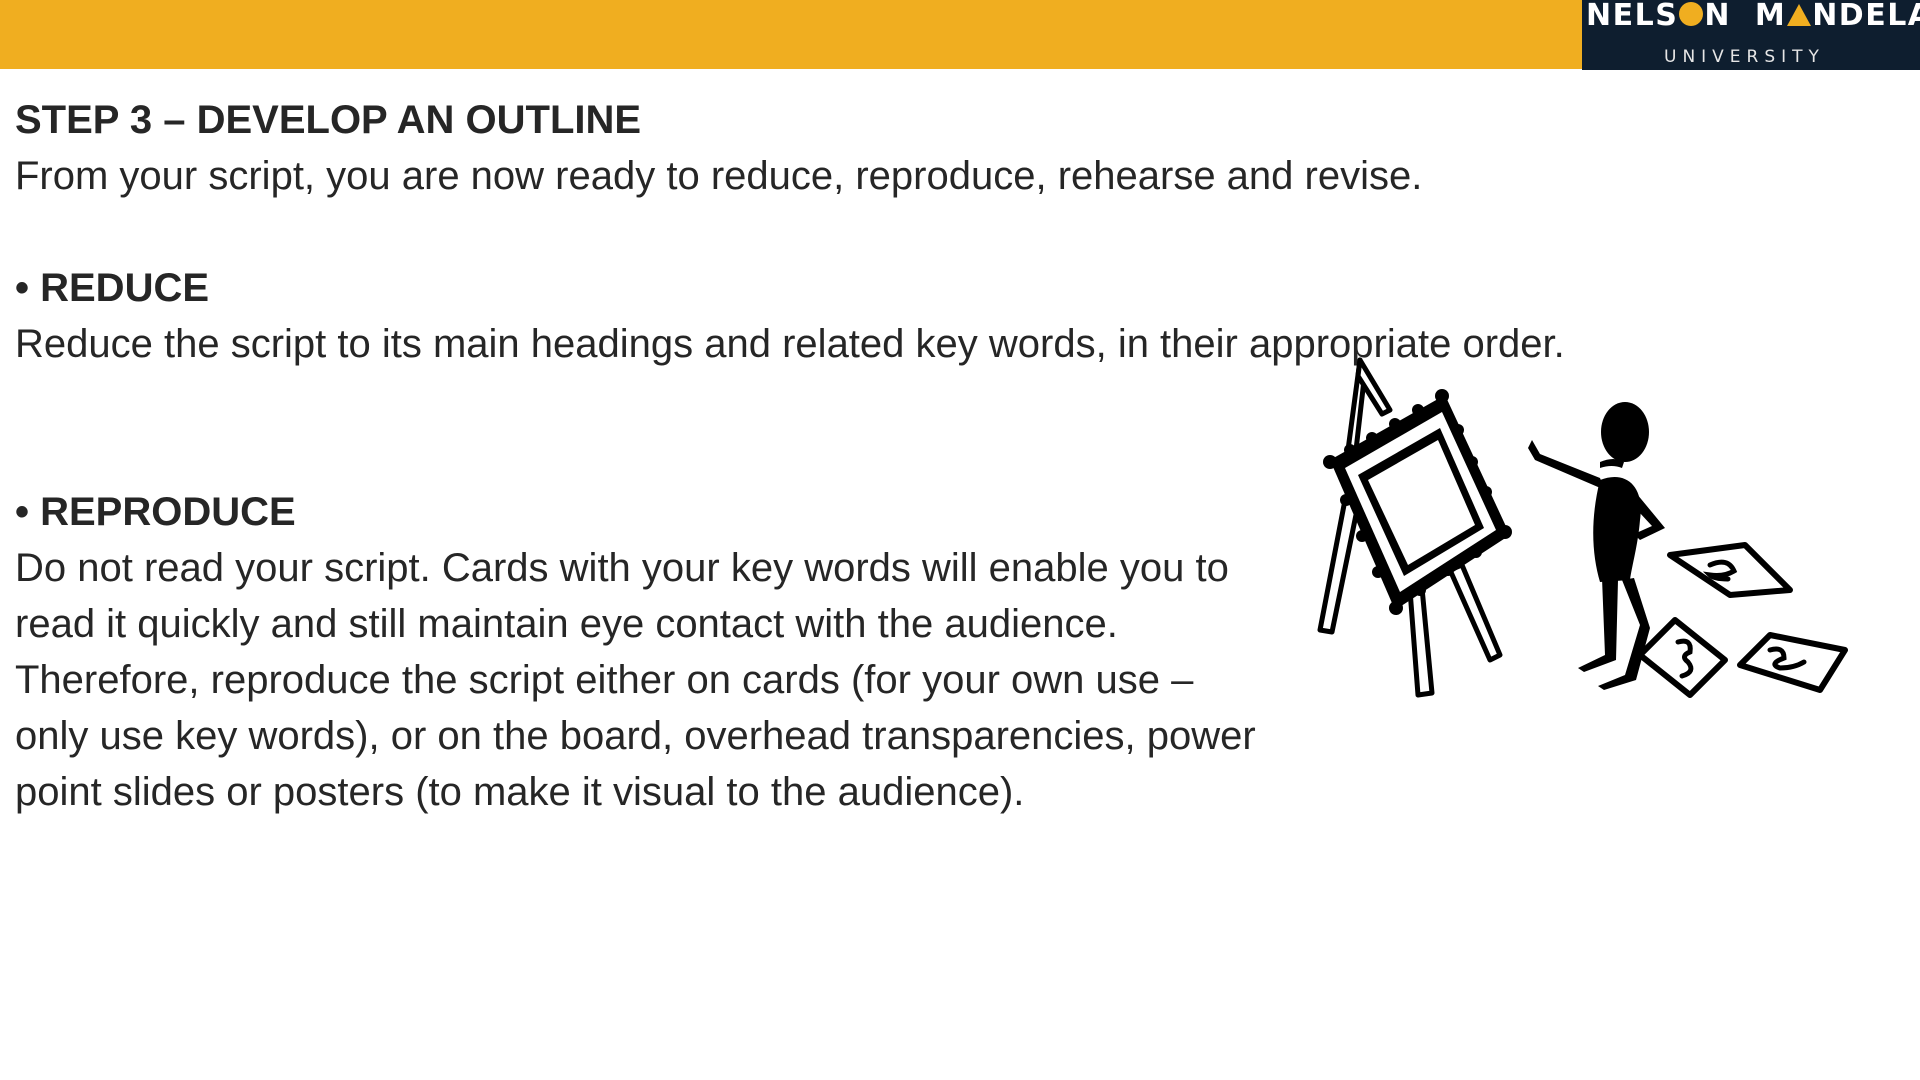 This screenshot has height=1080, width=1920. What do you see at coordinates (328, 120) in the screenshot?
I see `slide-title: STEP 3 – DEVELOP AN OUTLINE` at bounding box center [328, 120].